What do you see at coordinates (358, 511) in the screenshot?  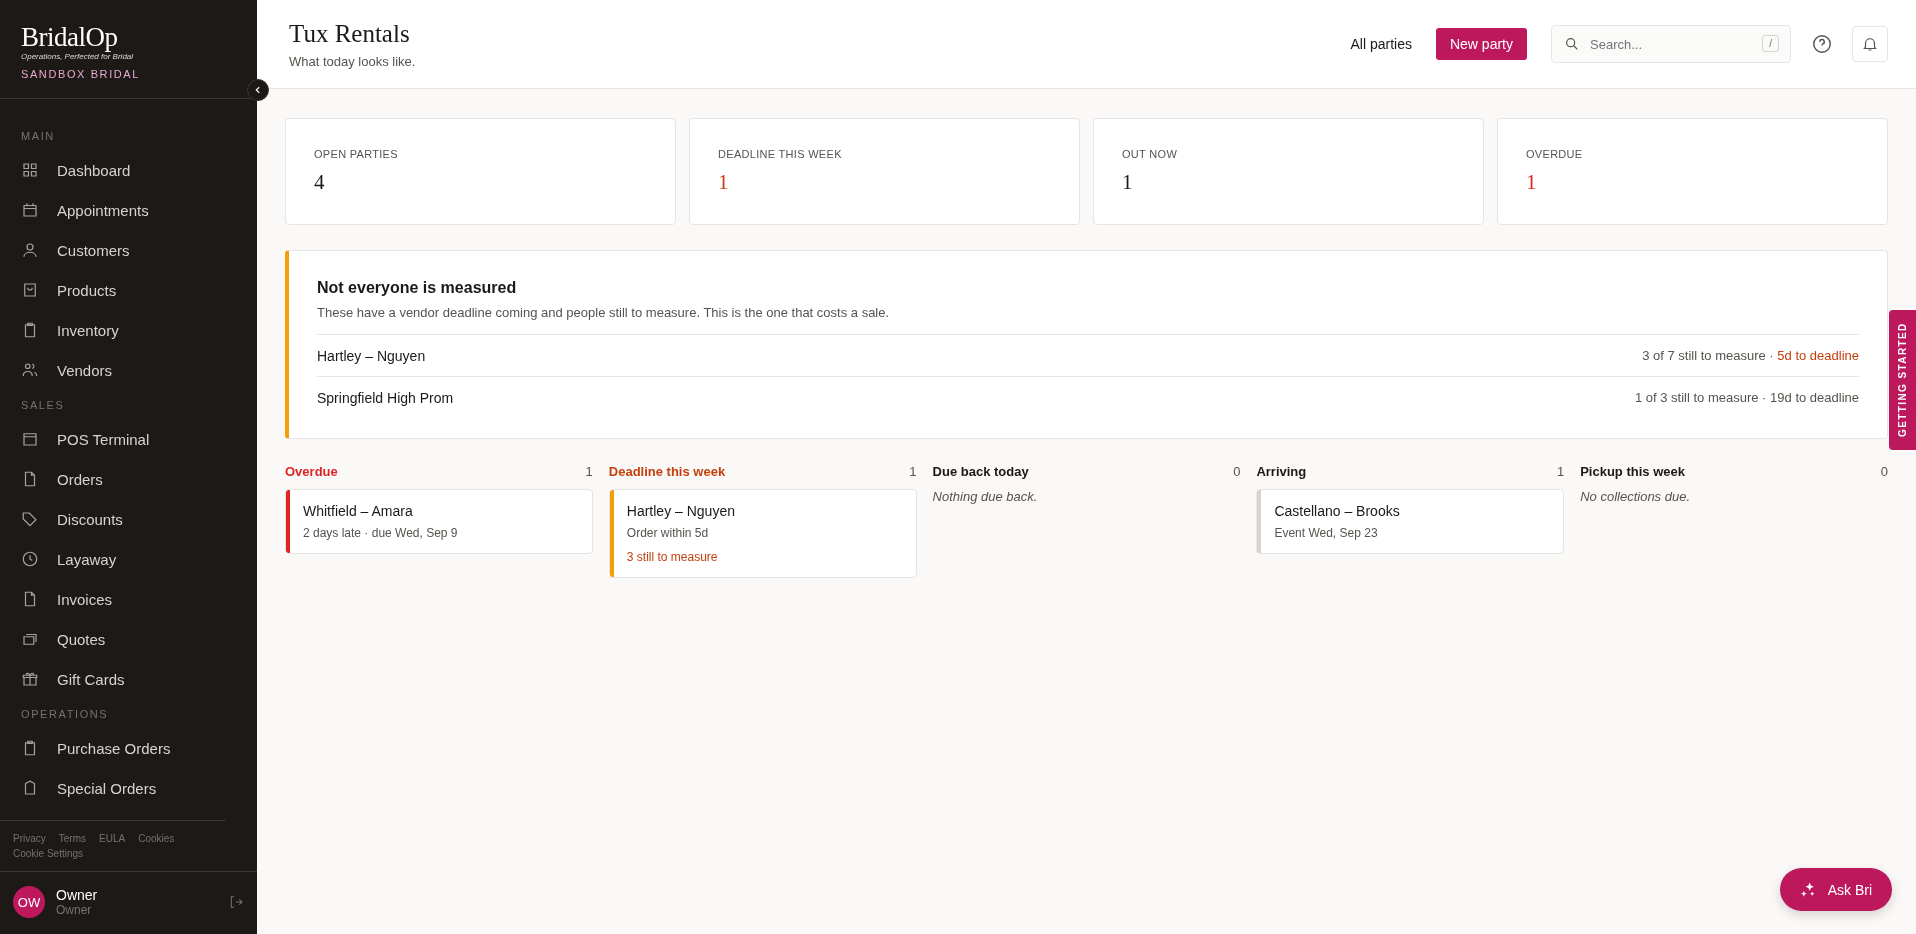 I see `card-title: Whitfield – Amara` at bounding box center [358, 511].